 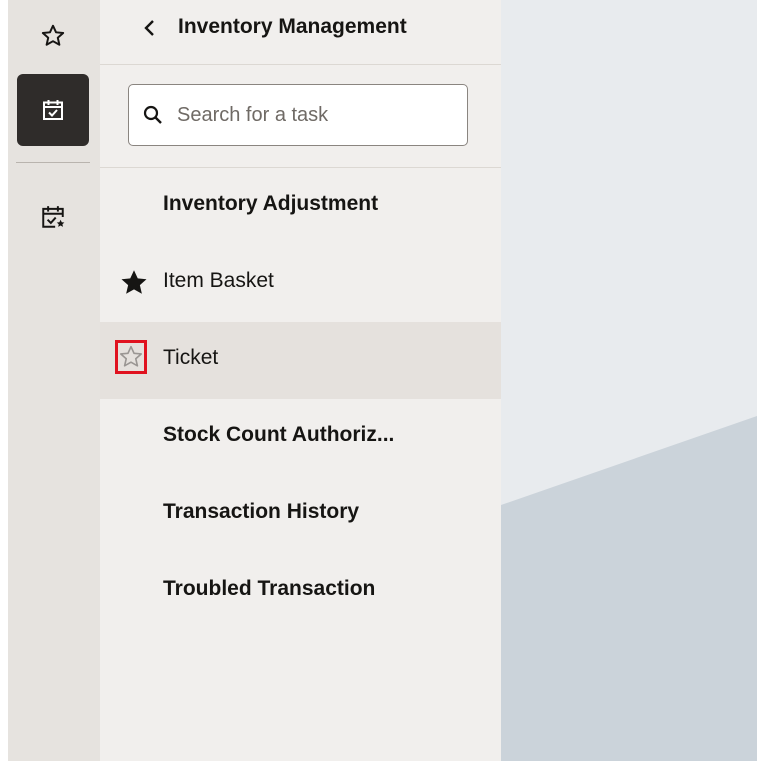 I want to click on task-label: Item Basket, so click(x=218, y=280).